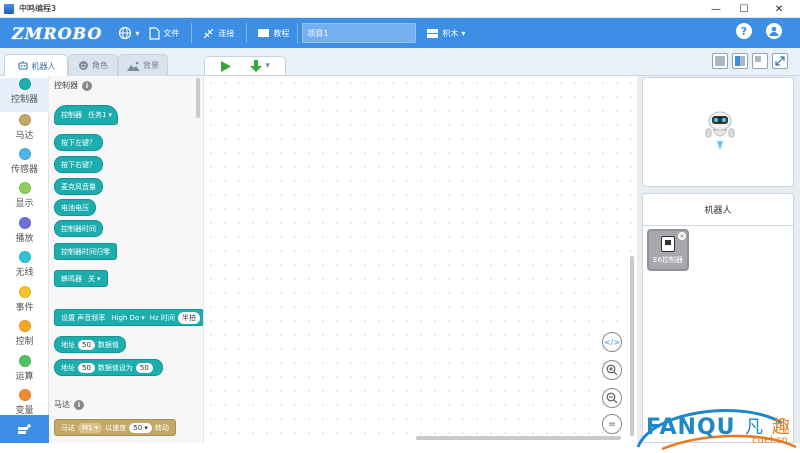 The height and width of the screenshot is (453, 800). What do you see at coordinates (450, 33) in the screenshot?
I see `blocks-mode-label: 积木` at bounding box center [450, 33].